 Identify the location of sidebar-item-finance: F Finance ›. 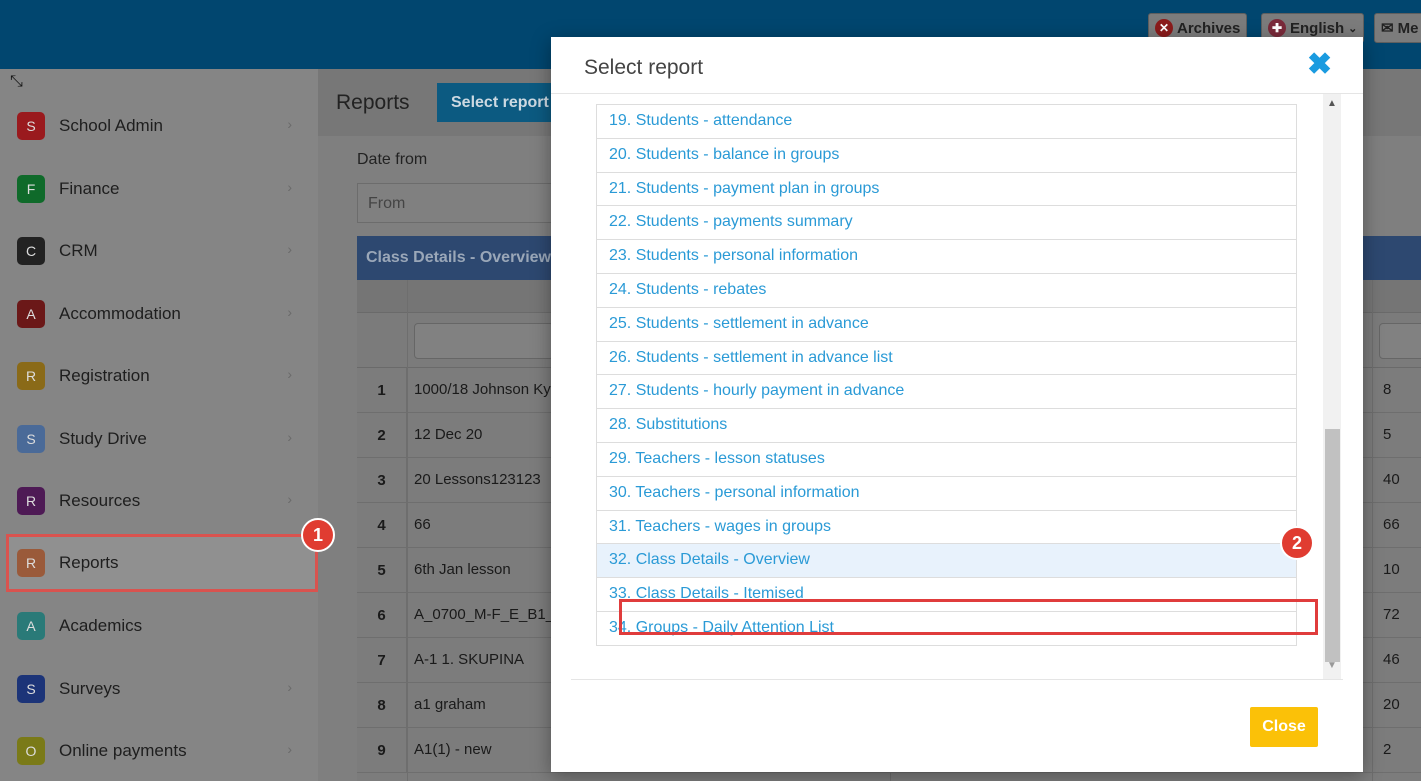
(162, 189).